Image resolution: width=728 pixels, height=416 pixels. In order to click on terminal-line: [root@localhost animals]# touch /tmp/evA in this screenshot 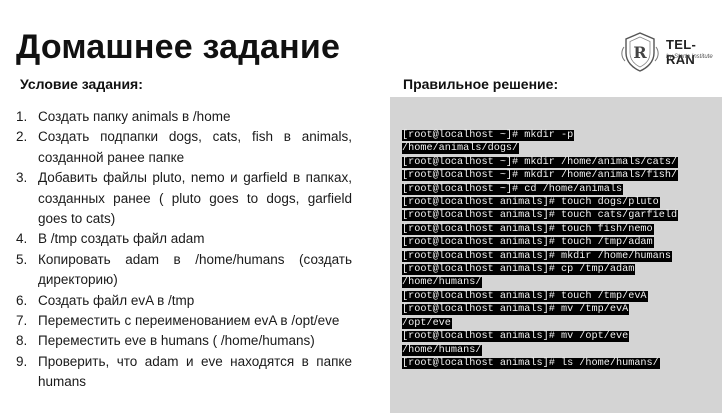, I will do `click(525, 296)`.